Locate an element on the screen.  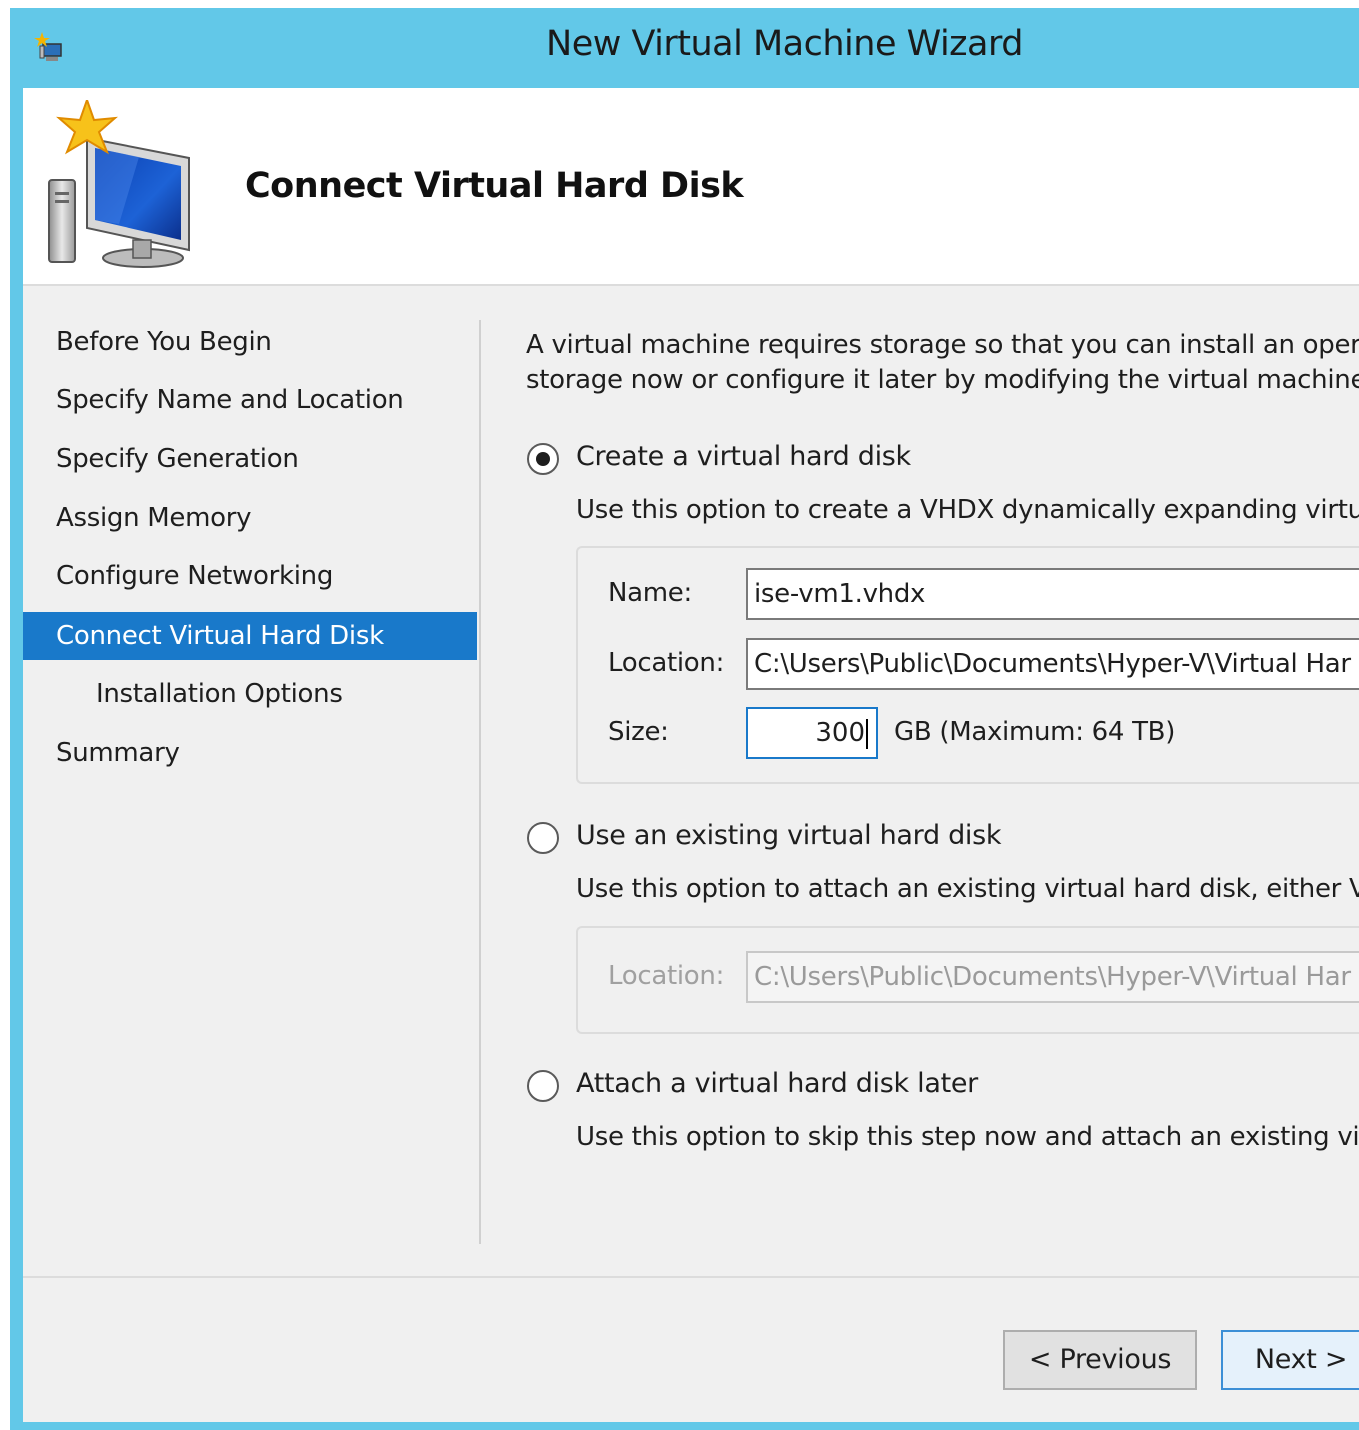
nav-divider is located at coordinates (480, 782).